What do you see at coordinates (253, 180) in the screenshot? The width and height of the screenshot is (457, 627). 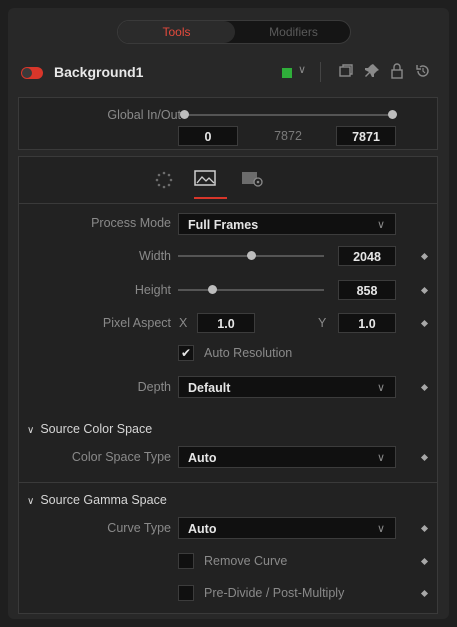 I see `settings-gear-tab-icon` at bounding box center [253, 180].